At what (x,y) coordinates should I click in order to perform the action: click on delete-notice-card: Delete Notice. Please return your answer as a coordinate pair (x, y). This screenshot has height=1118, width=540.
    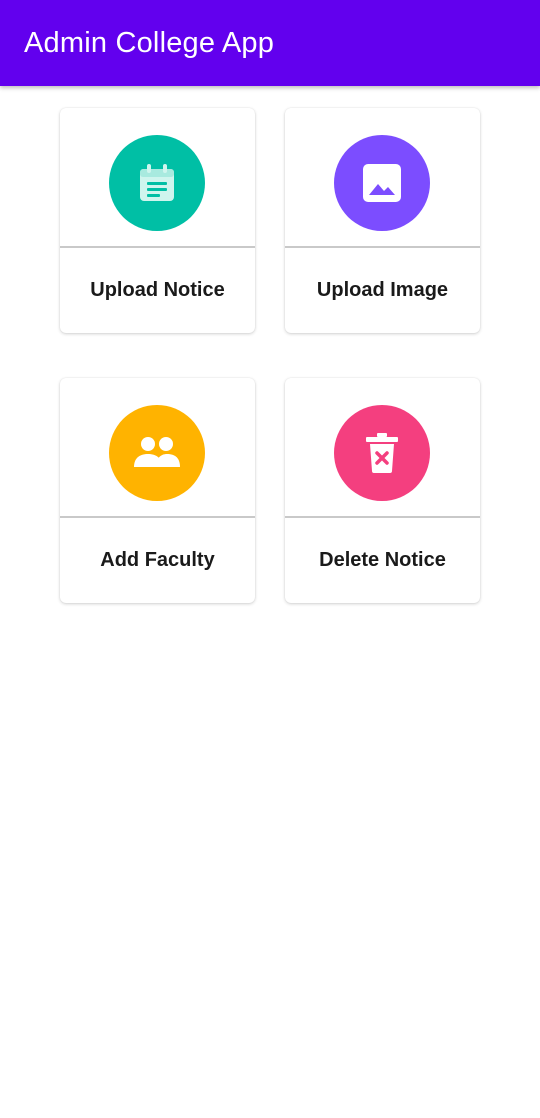
    Looking at the image, I should click on (382, 490).